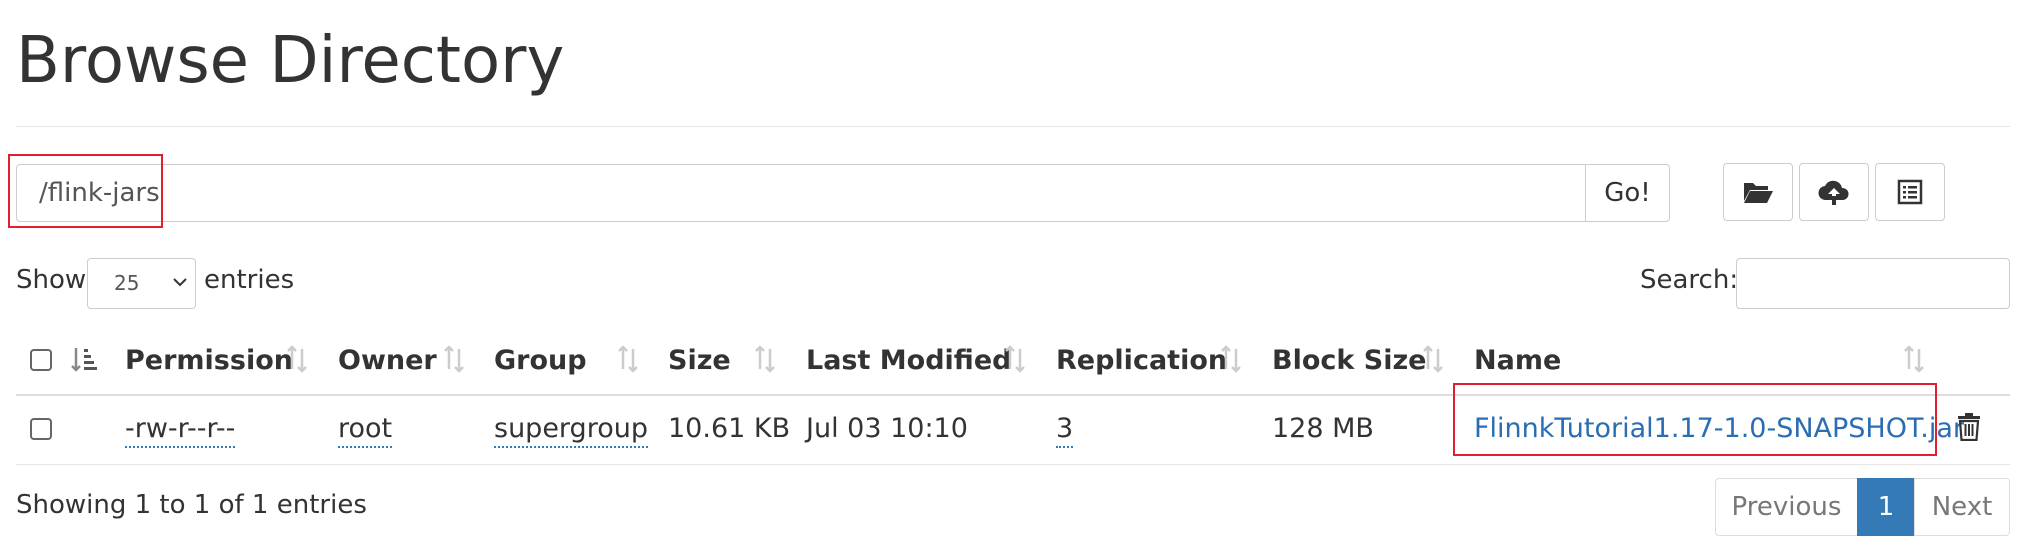 This screenshot has height=560, width=2021. What do you see at coordinates (180, 430) in the screenshot?
I see `cell-permission: -rw-r--r--` at bounding box center [180, 430].